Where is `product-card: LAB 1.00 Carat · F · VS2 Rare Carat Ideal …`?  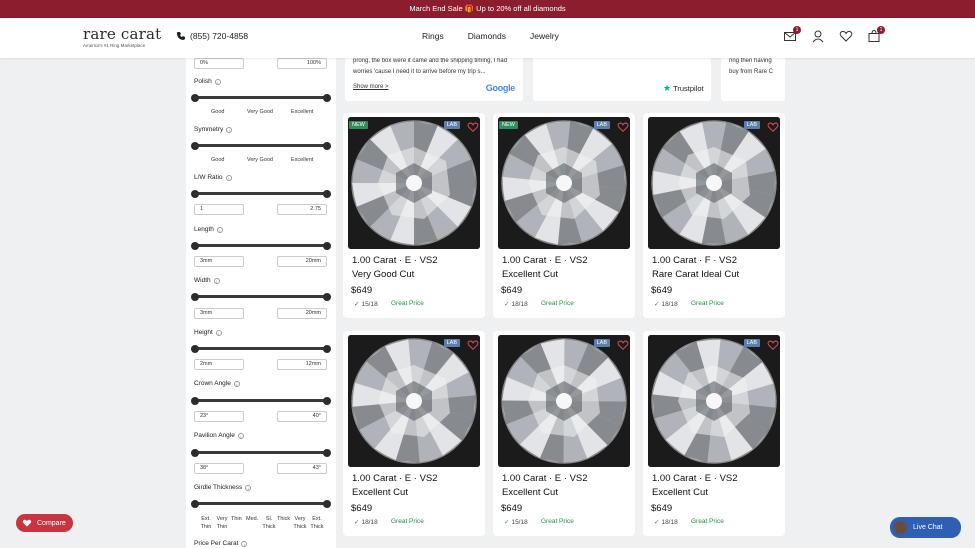 product-card: LAB 1.00 Carat · F · VS2 Rare Carat Ideal … is located at coordinates (714, 215).